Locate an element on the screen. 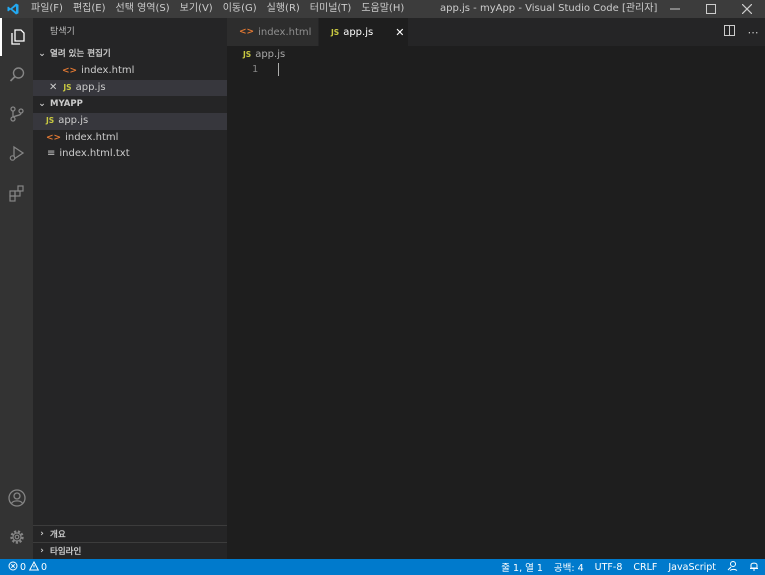 Image resolution: width=765 pixels, height=575 pixels. editor-actions: ⋯ is located at coordinates (741, 32).